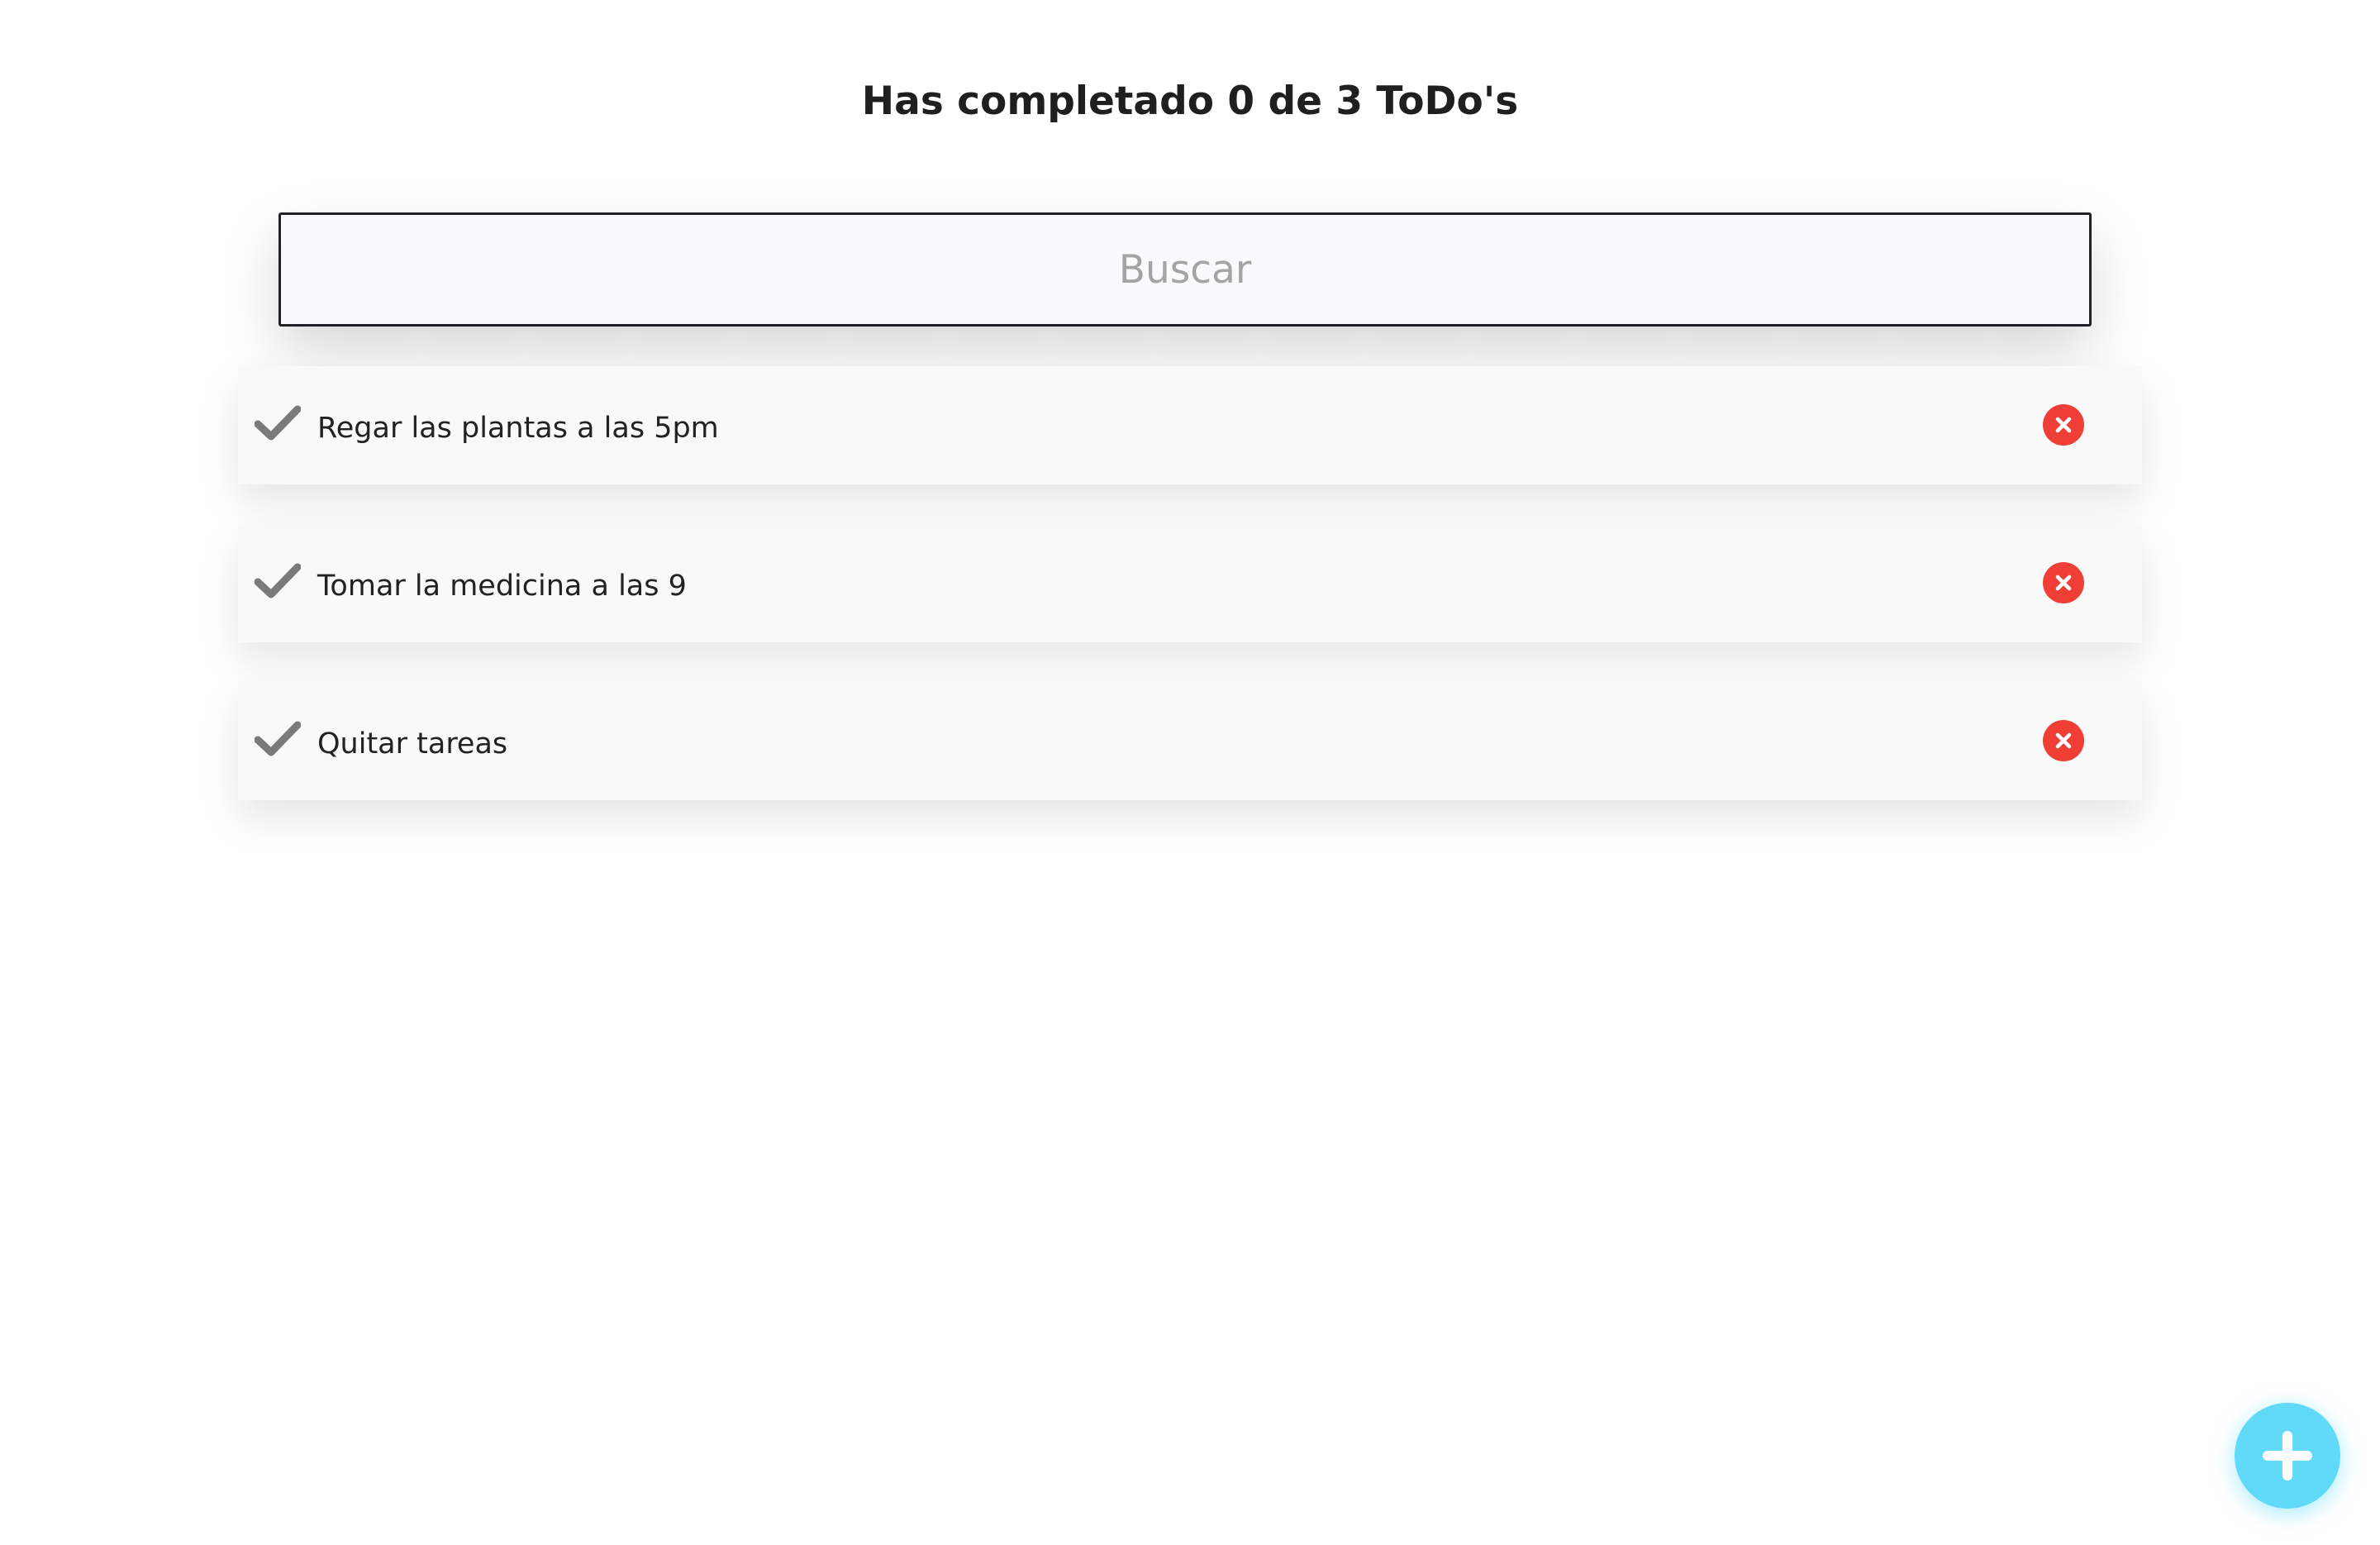 The height and width of the screenshot is (1545, 2380). Describe the element at coordinates (1190, 583) in the screenshot. I see `todo-item: Tomar la medicina a las 9` at that location.